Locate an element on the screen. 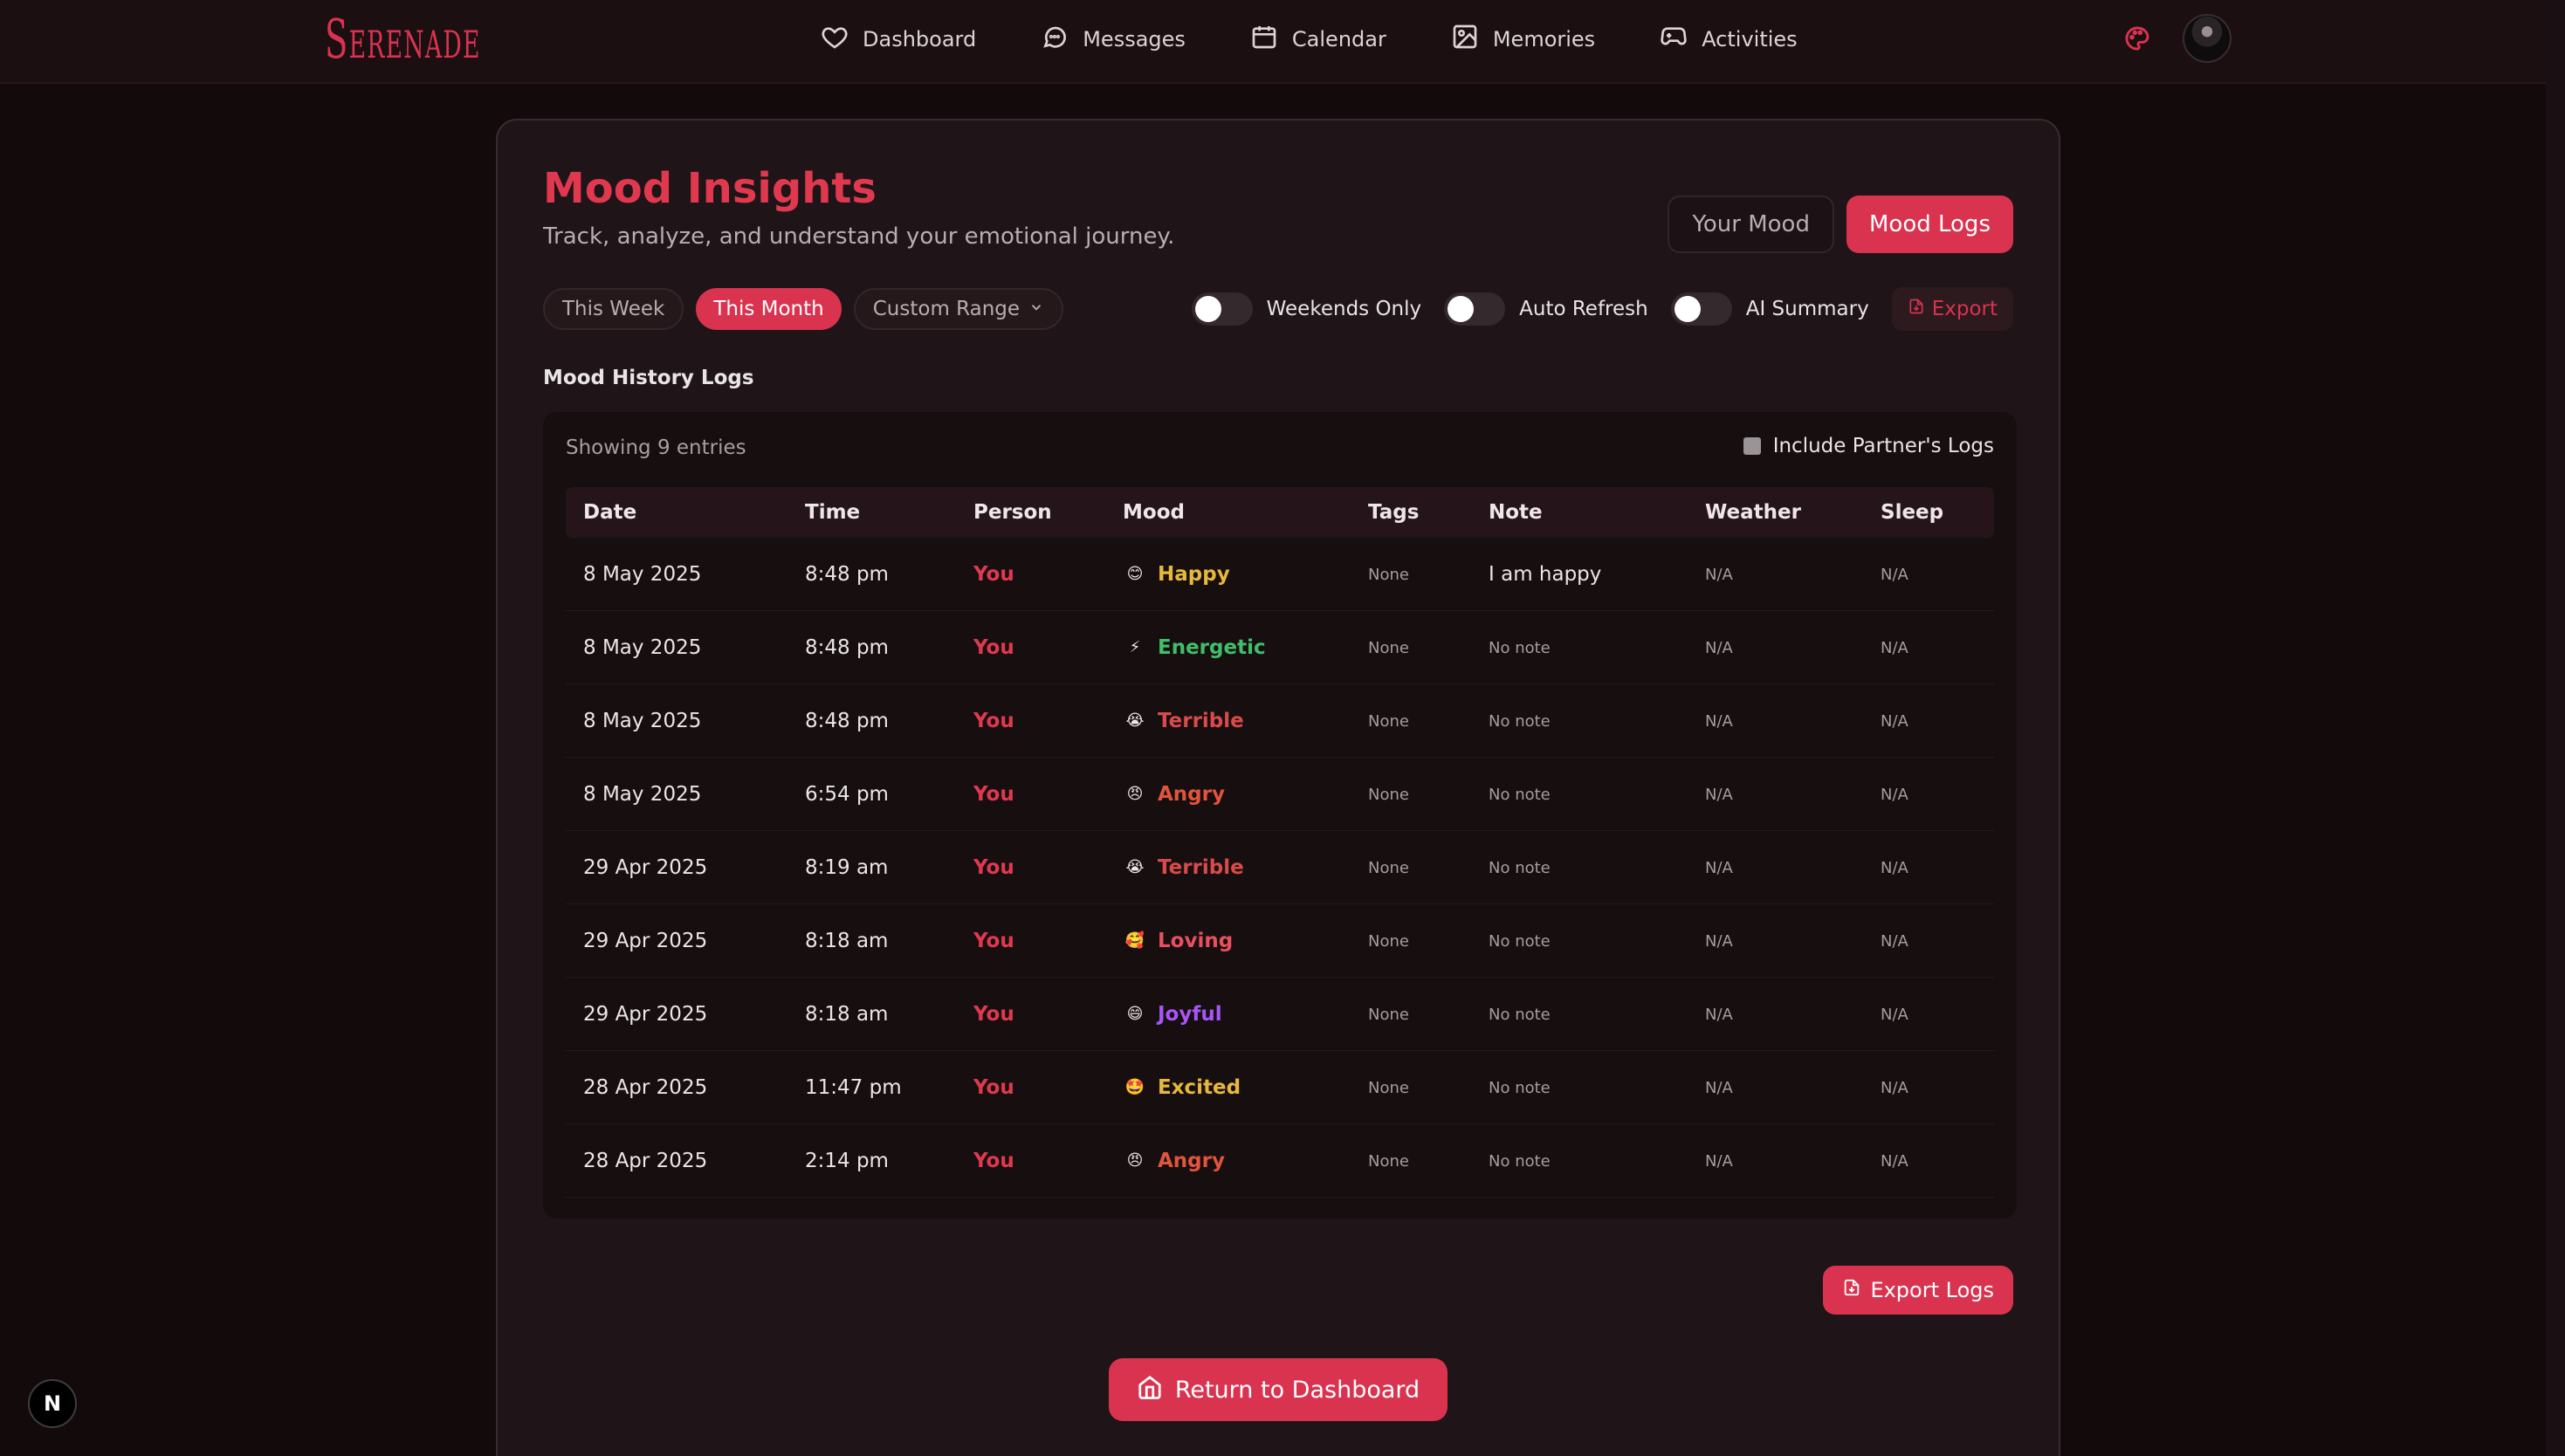 This screenshot has width=2565, height=1456. cell-mood: ⚡ Energetic is located at coordinates (1194, 647).